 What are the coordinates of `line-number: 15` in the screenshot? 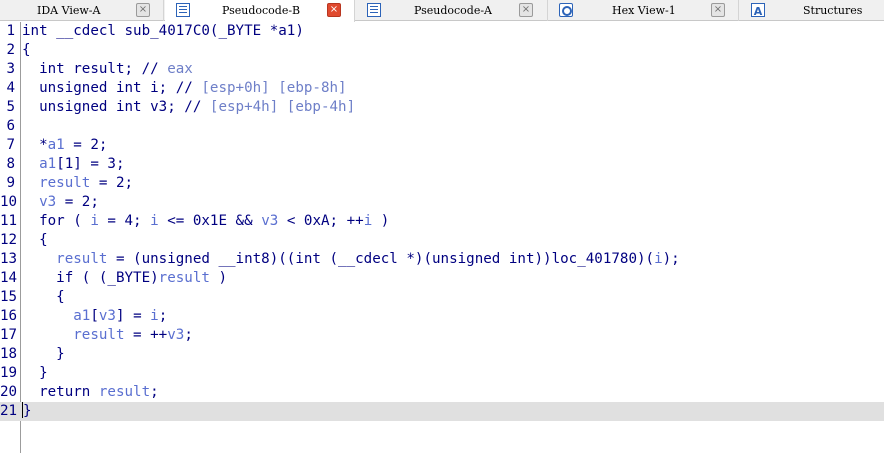 It's located at (9, 297).